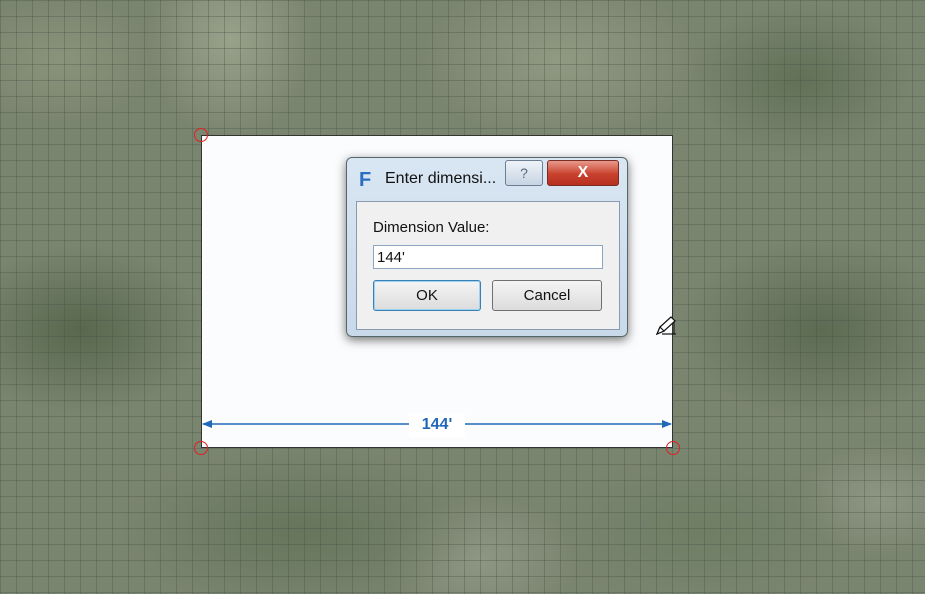 Image resolution: width=925 pixels, height=594 pixels. I want to click on dimension-value-input, so click(488, 257).